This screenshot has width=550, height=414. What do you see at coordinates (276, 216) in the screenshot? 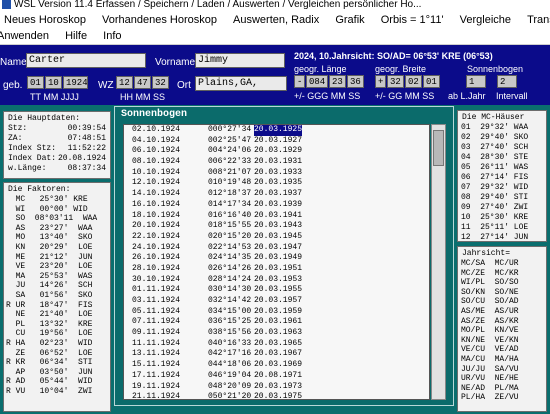
I see `sonnenbogen-row: 18.10.1924 016°16'40 20.03.1941` at bounding box center [276, 216].